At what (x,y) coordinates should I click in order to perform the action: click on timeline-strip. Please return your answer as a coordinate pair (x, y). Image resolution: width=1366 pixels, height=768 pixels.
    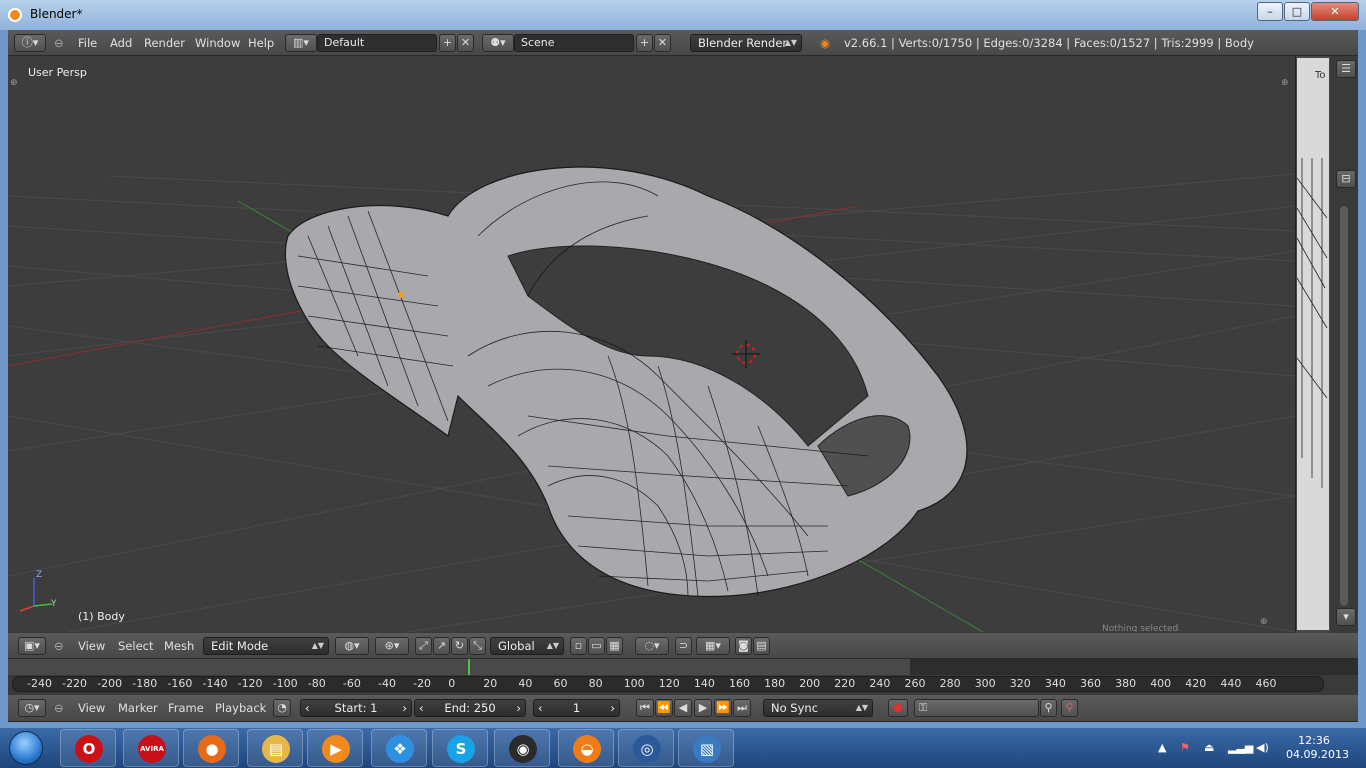
    Looking at the image, I should click on (683, 667).